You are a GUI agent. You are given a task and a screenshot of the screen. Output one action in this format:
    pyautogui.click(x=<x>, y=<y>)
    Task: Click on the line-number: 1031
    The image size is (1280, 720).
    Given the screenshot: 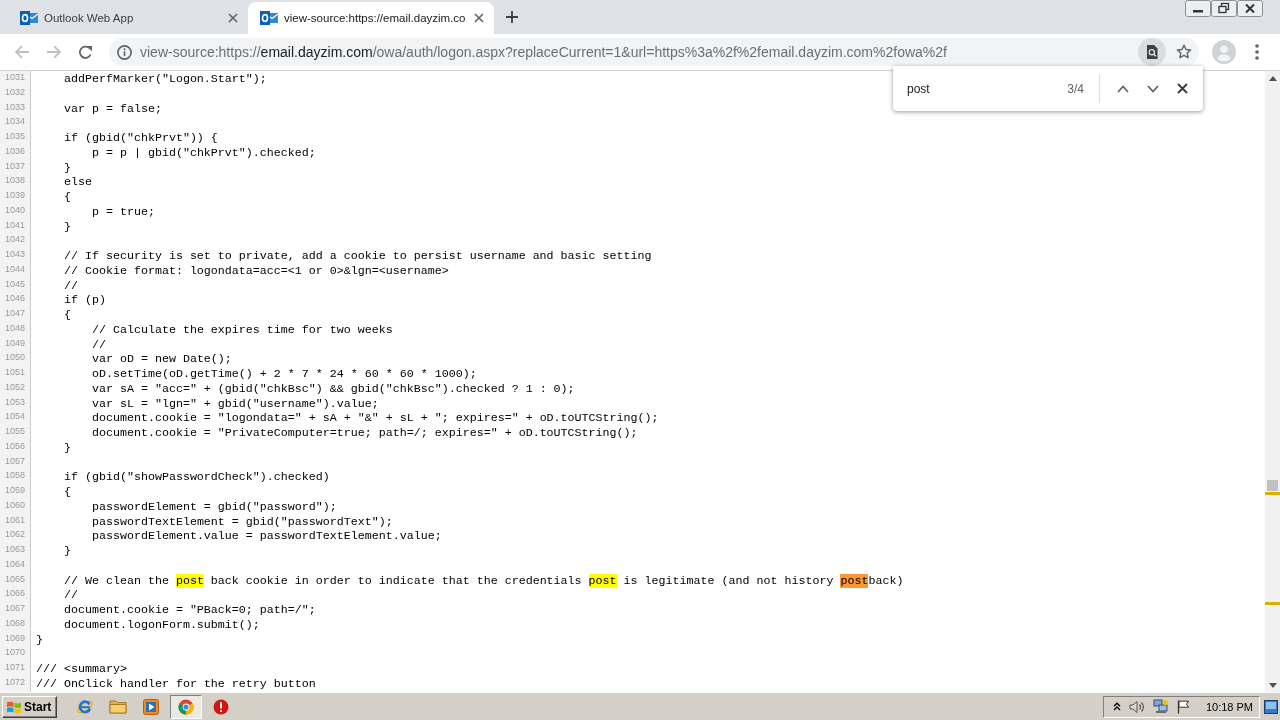 What is the action you would take?
    pyautogui.click(x=14, y=78)
    